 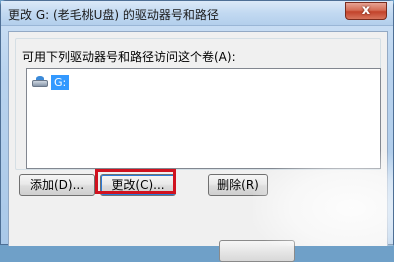 What do you see at coordinates (238, 185) in the screenshot?
I see `delete-button: 删除(R)` at bounding box center [238, 185].